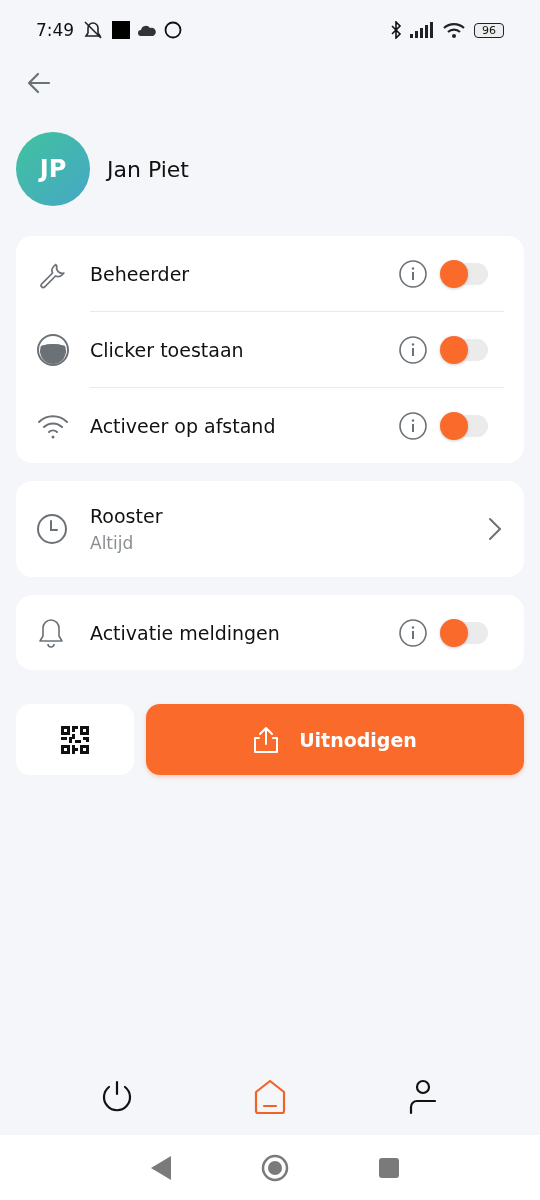 This screenshot has height=1200, width=540. I want to click on setting-label: Clicker toestaan, so click(167, 349).